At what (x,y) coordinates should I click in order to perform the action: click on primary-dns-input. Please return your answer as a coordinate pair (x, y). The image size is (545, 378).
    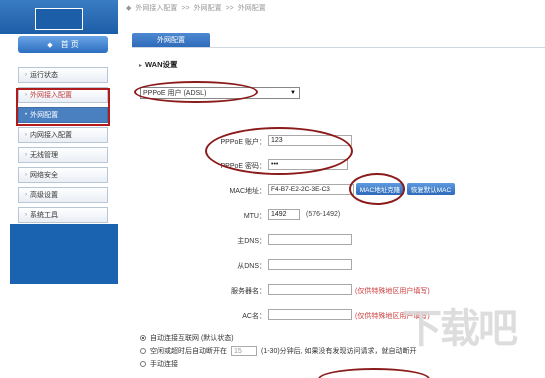
    Looking at the image, I should click on (310, 239).